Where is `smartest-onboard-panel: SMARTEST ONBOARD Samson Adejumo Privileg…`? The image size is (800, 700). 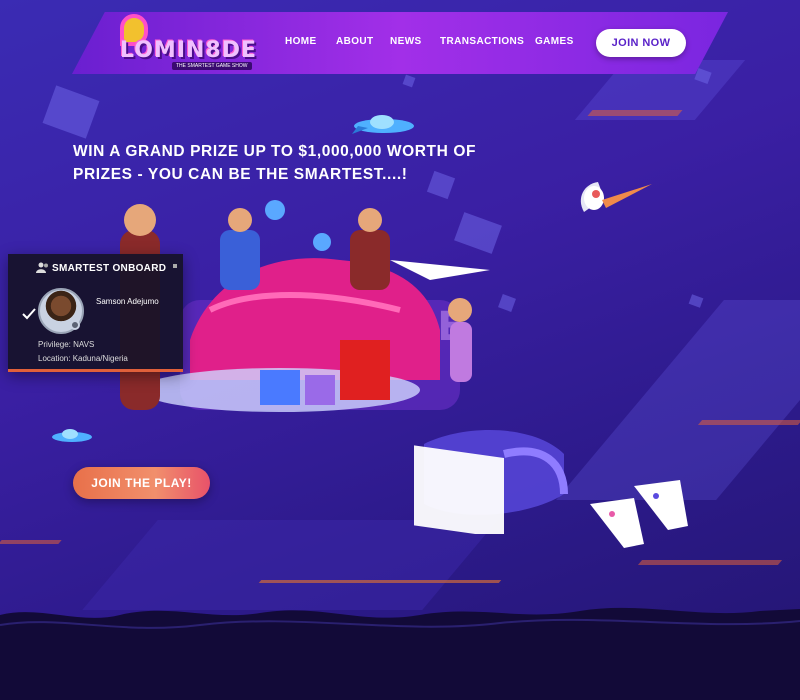
smartest-onboard-panel: SMARTEST ONBOARD Samson Adejumo Privileg… is located at coordinates (95, 313).